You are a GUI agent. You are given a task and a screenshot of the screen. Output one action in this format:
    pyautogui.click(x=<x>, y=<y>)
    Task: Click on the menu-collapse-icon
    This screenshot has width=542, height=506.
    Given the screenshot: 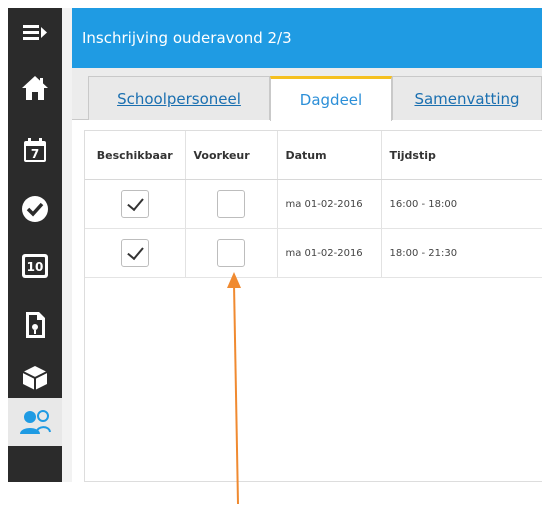 What is the action you would take?
    pyautogui.click(x=35, y=32)
    